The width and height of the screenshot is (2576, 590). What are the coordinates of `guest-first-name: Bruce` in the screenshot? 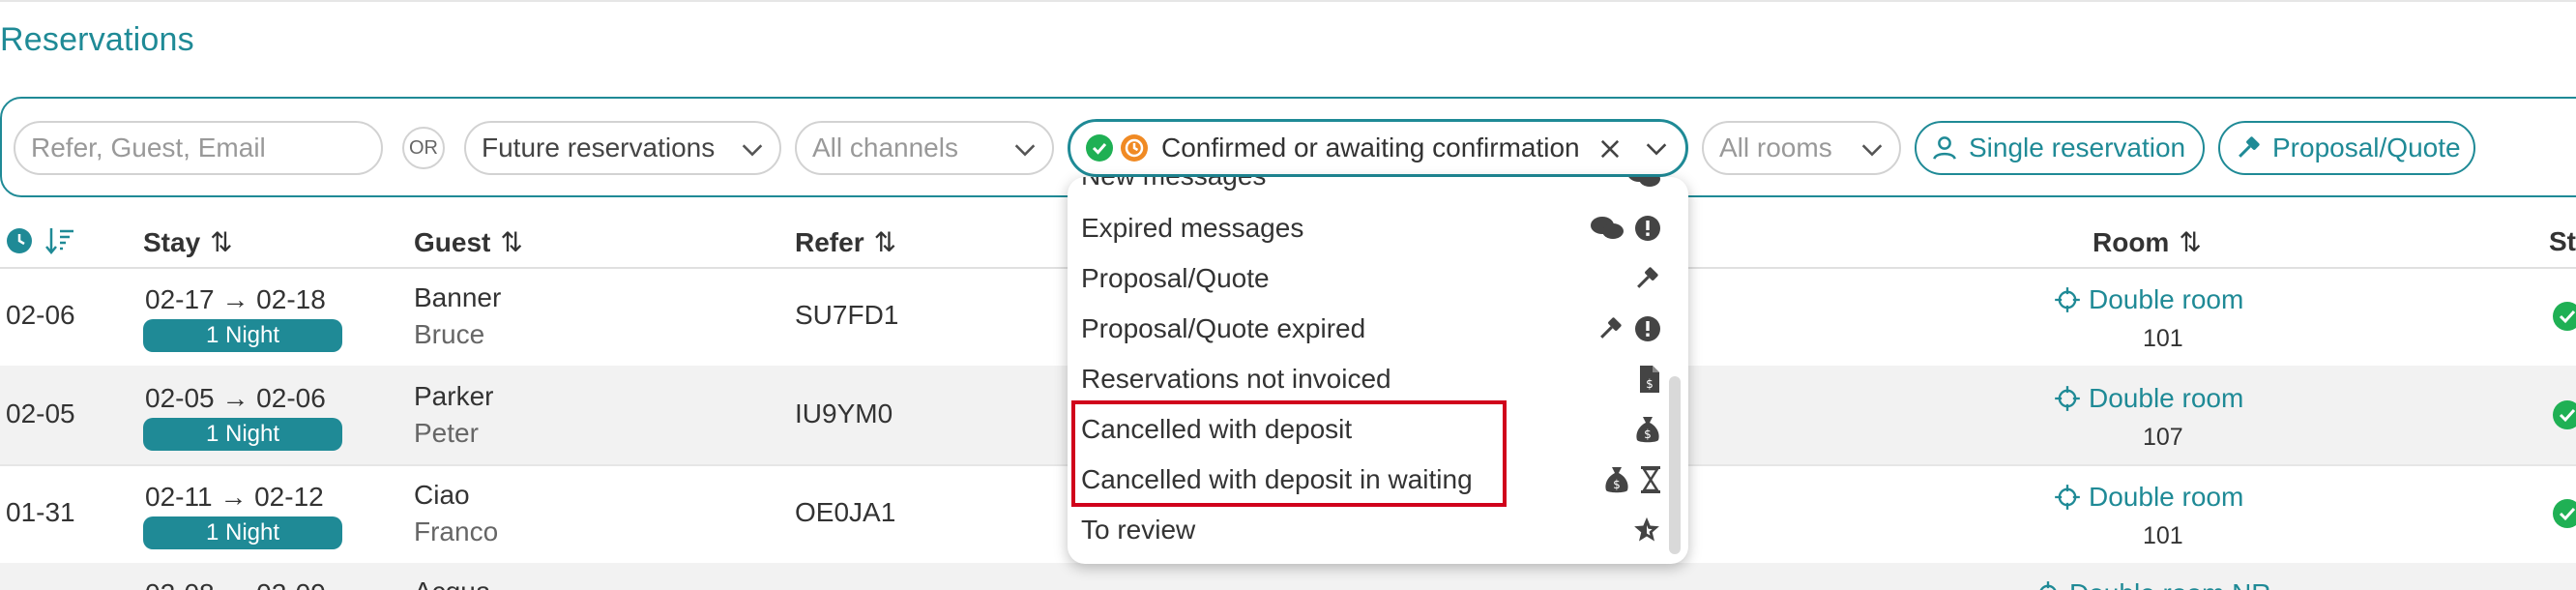 It's located at (449, 334).